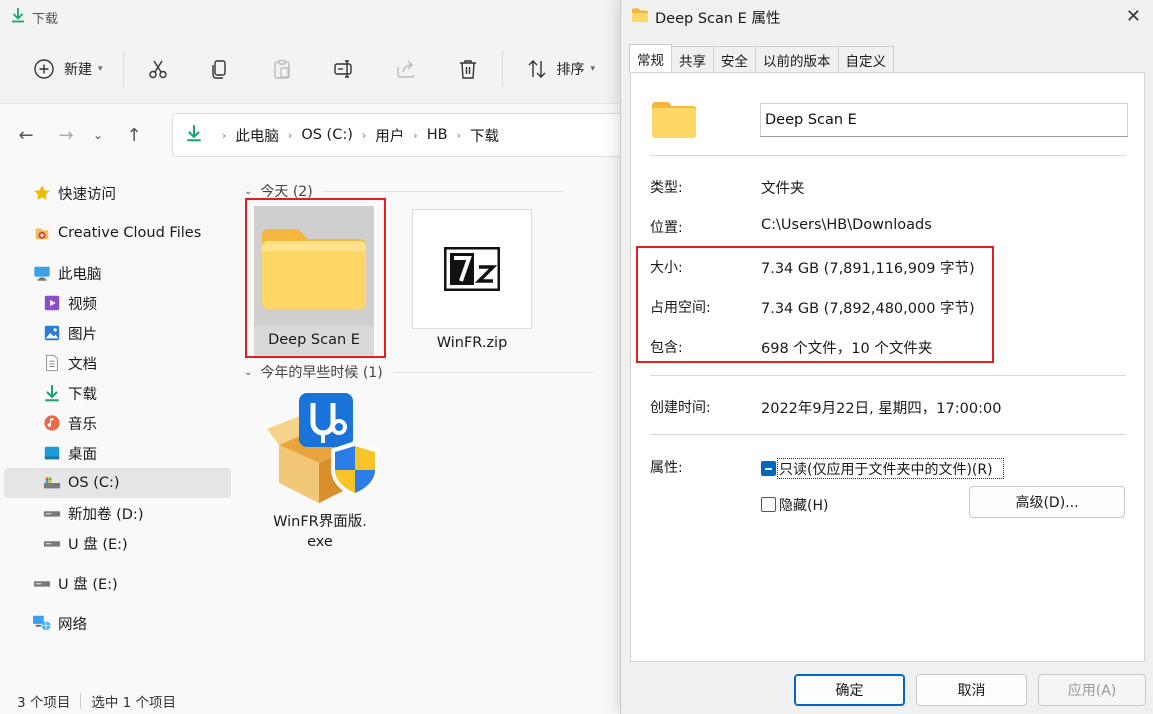 The height and width of the screenshot is (714, 1153). What do you see at coordinates (72, 624) in the screenshot?
I see `sidebar-item-label: 网络` at bounding box center [72, 624].